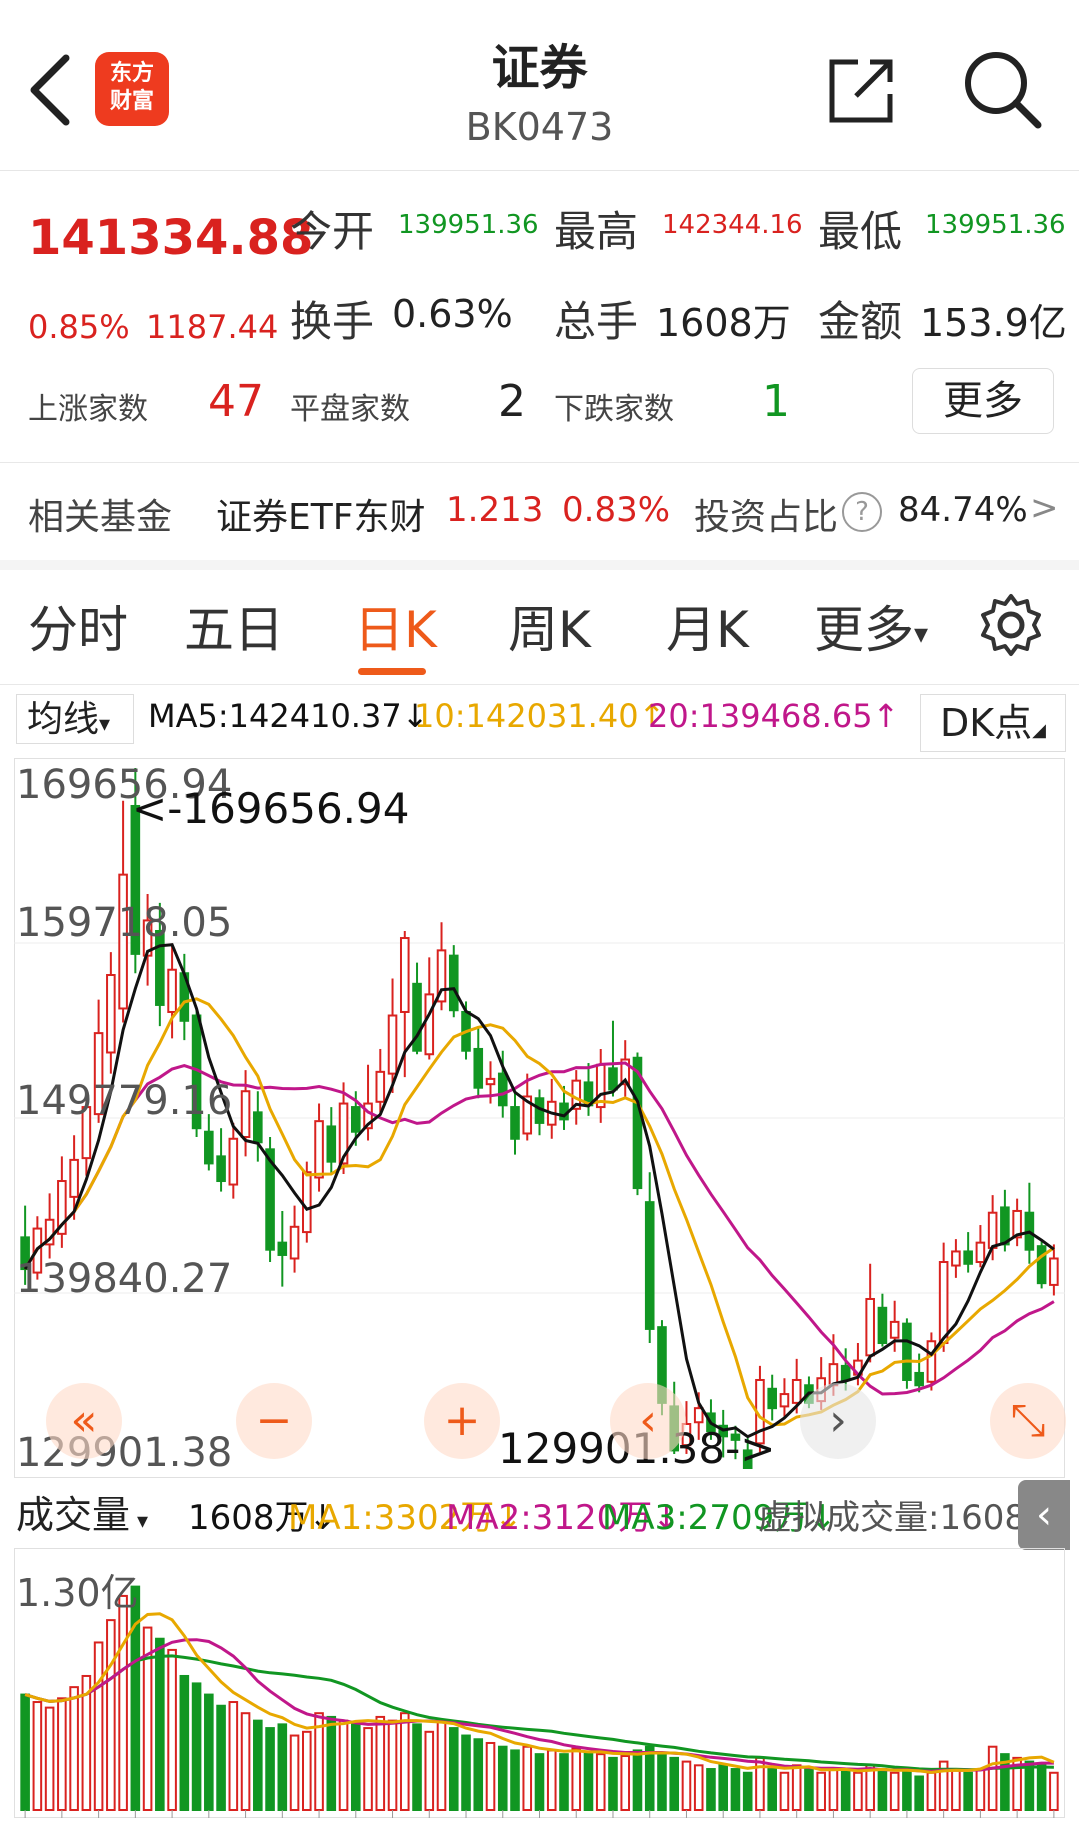 This screenshot has width=1079, height=1823. I want to click on up-count-label: 上涨家数, so click(88, 409).